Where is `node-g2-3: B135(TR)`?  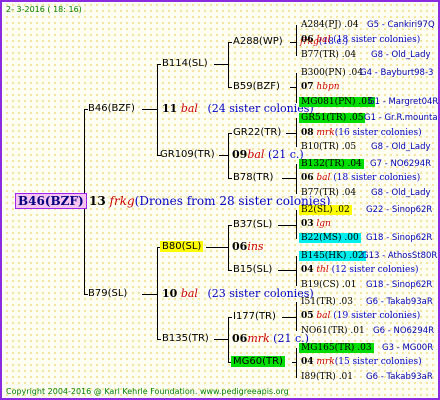 node-g2-3: B135(TR) is located at coordinates (185, 339).